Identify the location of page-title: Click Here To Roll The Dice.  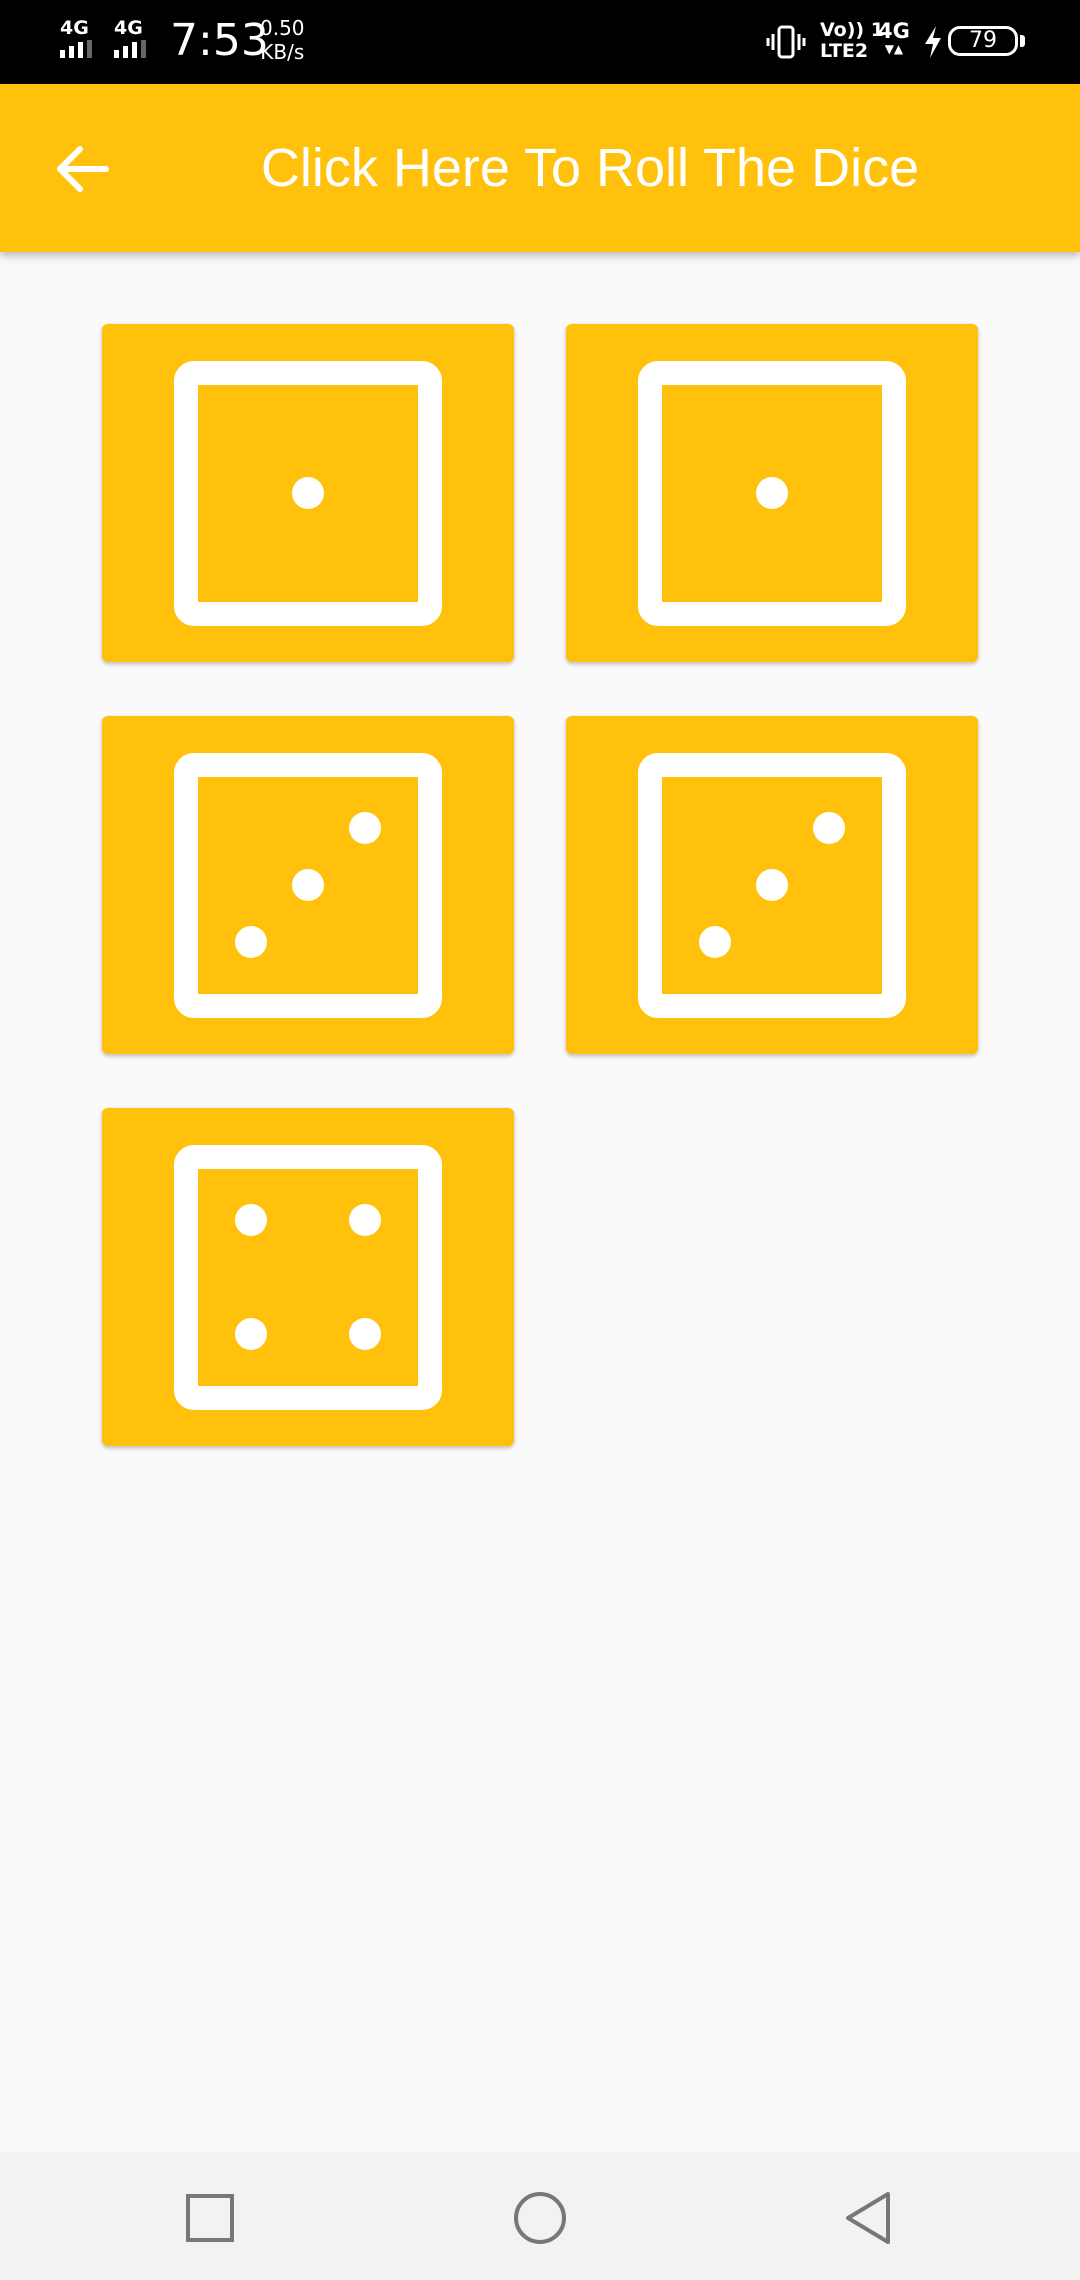
(590, 168).